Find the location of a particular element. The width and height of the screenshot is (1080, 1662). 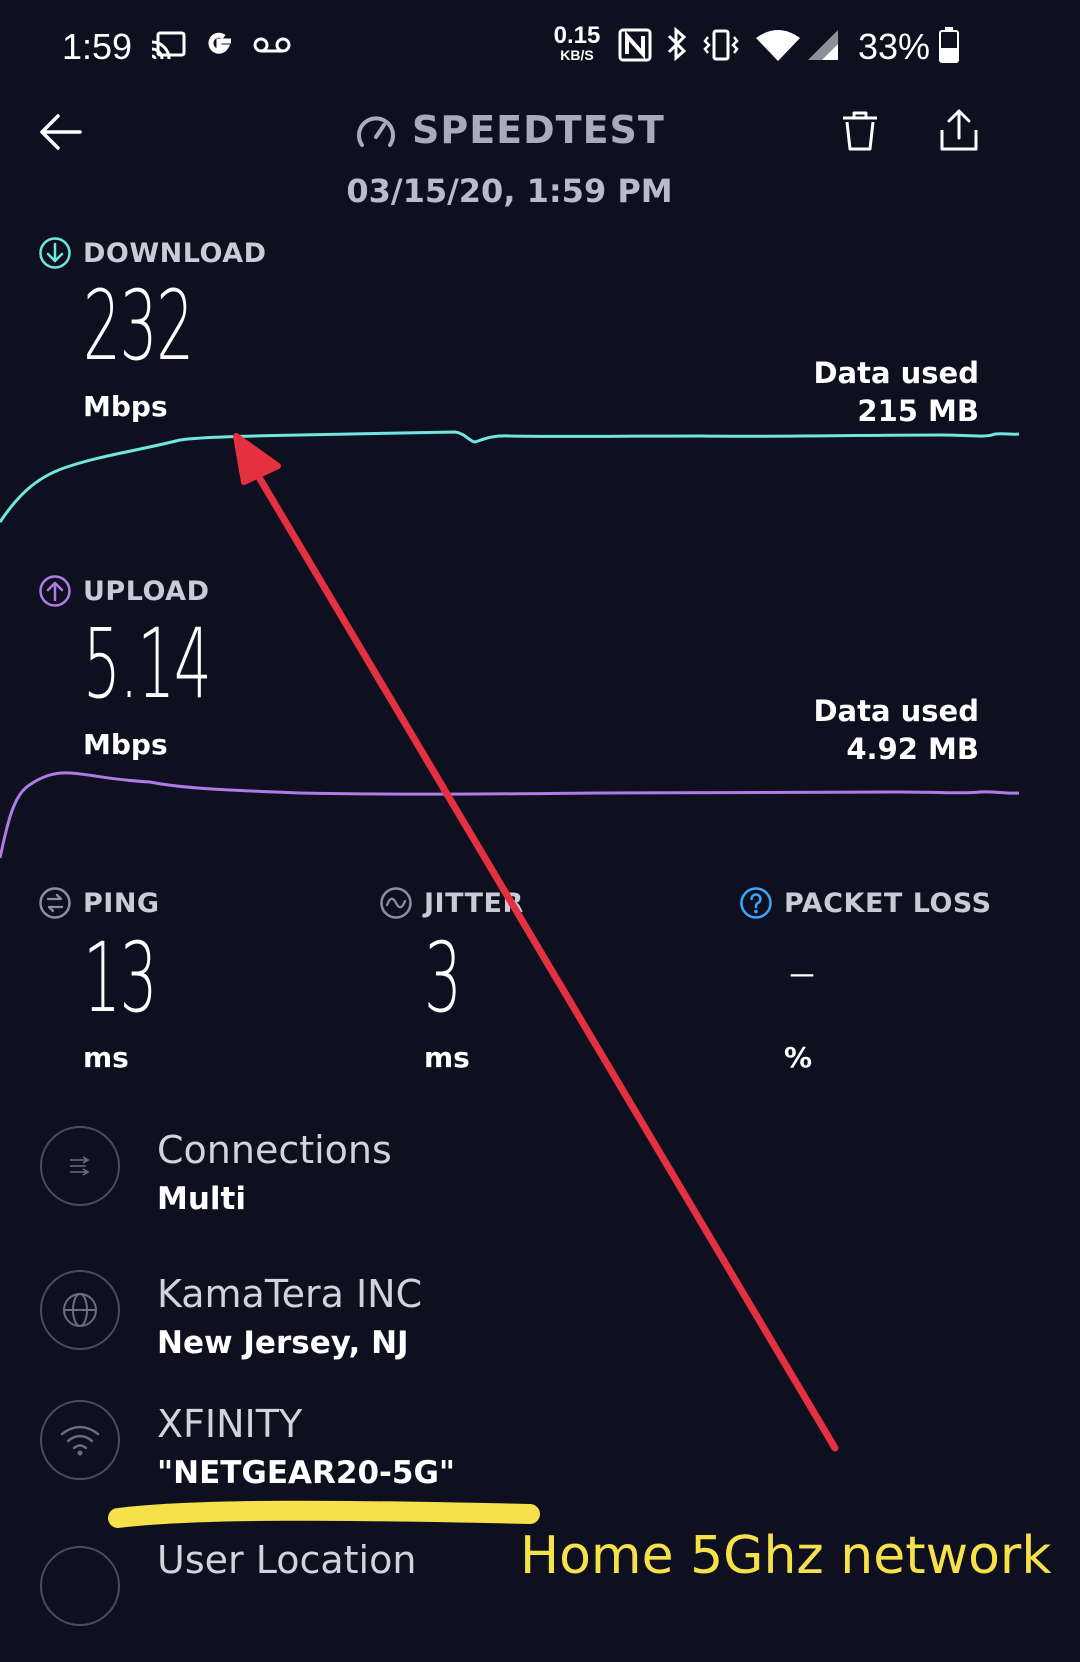

annotation-note: Home 5Ghz network is located at coordinates (786, 1556).